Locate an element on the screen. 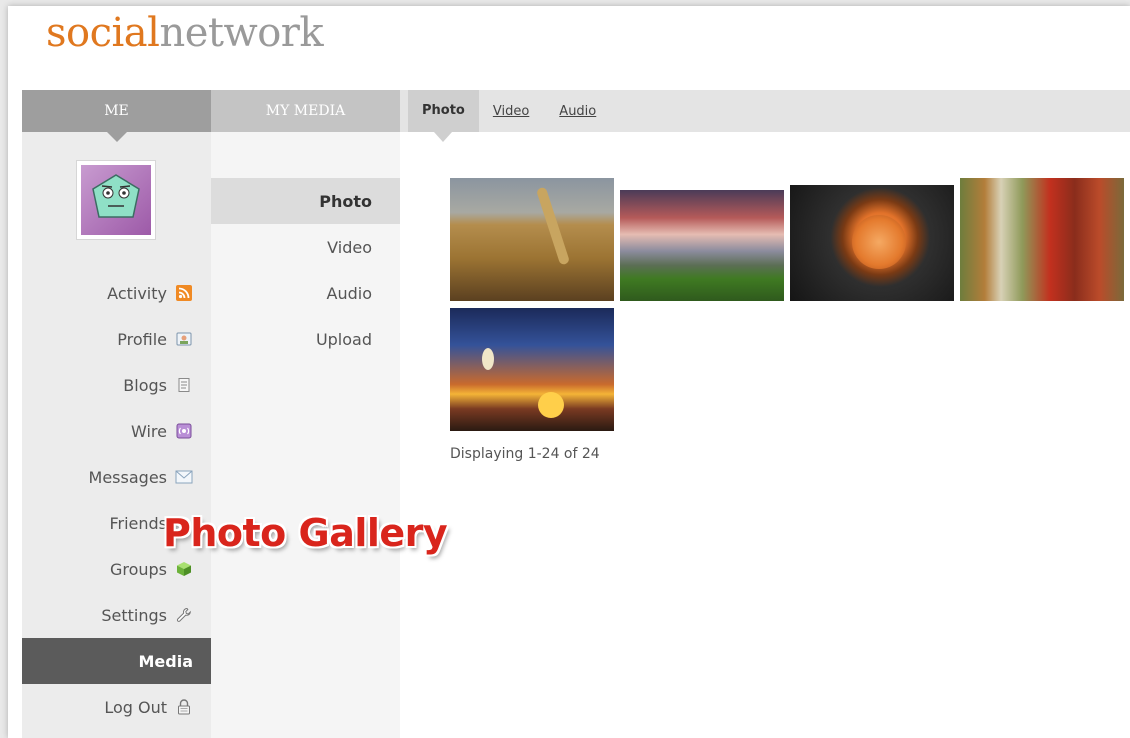 This screenshot has width=1130, height=738. tab-video: Video is located at coordinates (511, 111).